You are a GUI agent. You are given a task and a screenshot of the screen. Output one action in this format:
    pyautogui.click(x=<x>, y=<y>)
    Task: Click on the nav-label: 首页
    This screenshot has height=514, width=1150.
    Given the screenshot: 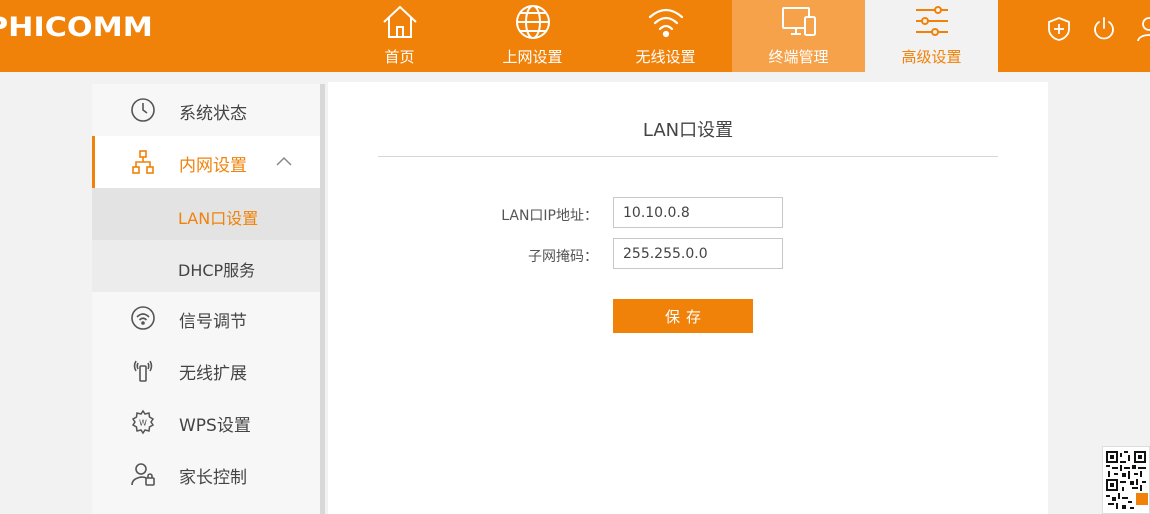 What is the action you would take?
    pyautogui.click(x=399, y=57)
    